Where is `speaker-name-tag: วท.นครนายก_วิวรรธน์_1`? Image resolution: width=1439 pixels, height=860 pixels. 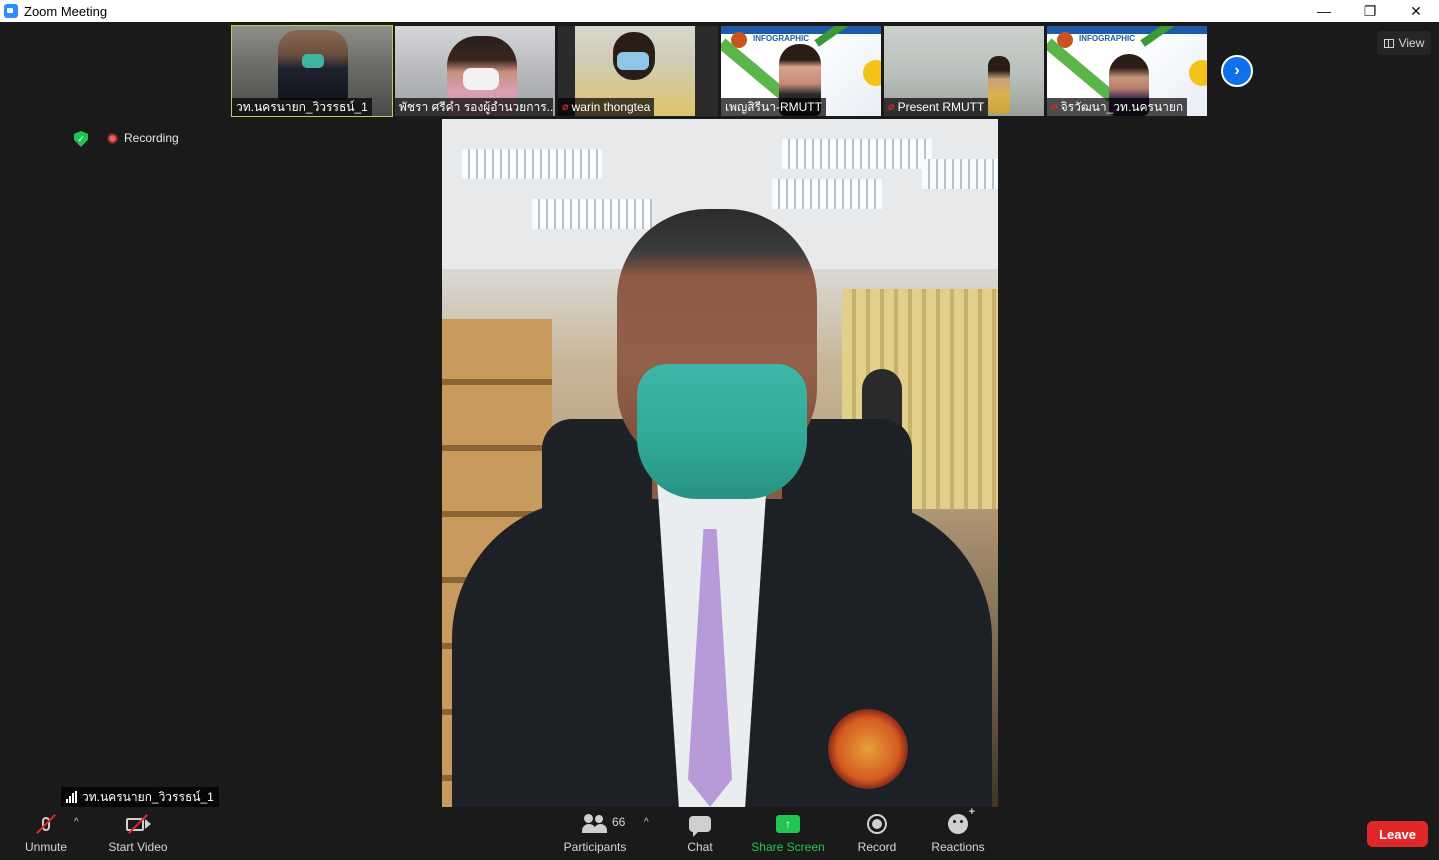 speaker-name-tag: วท.นครนายก_วิวรรธน์_1 is located at coordinates (140, 797).